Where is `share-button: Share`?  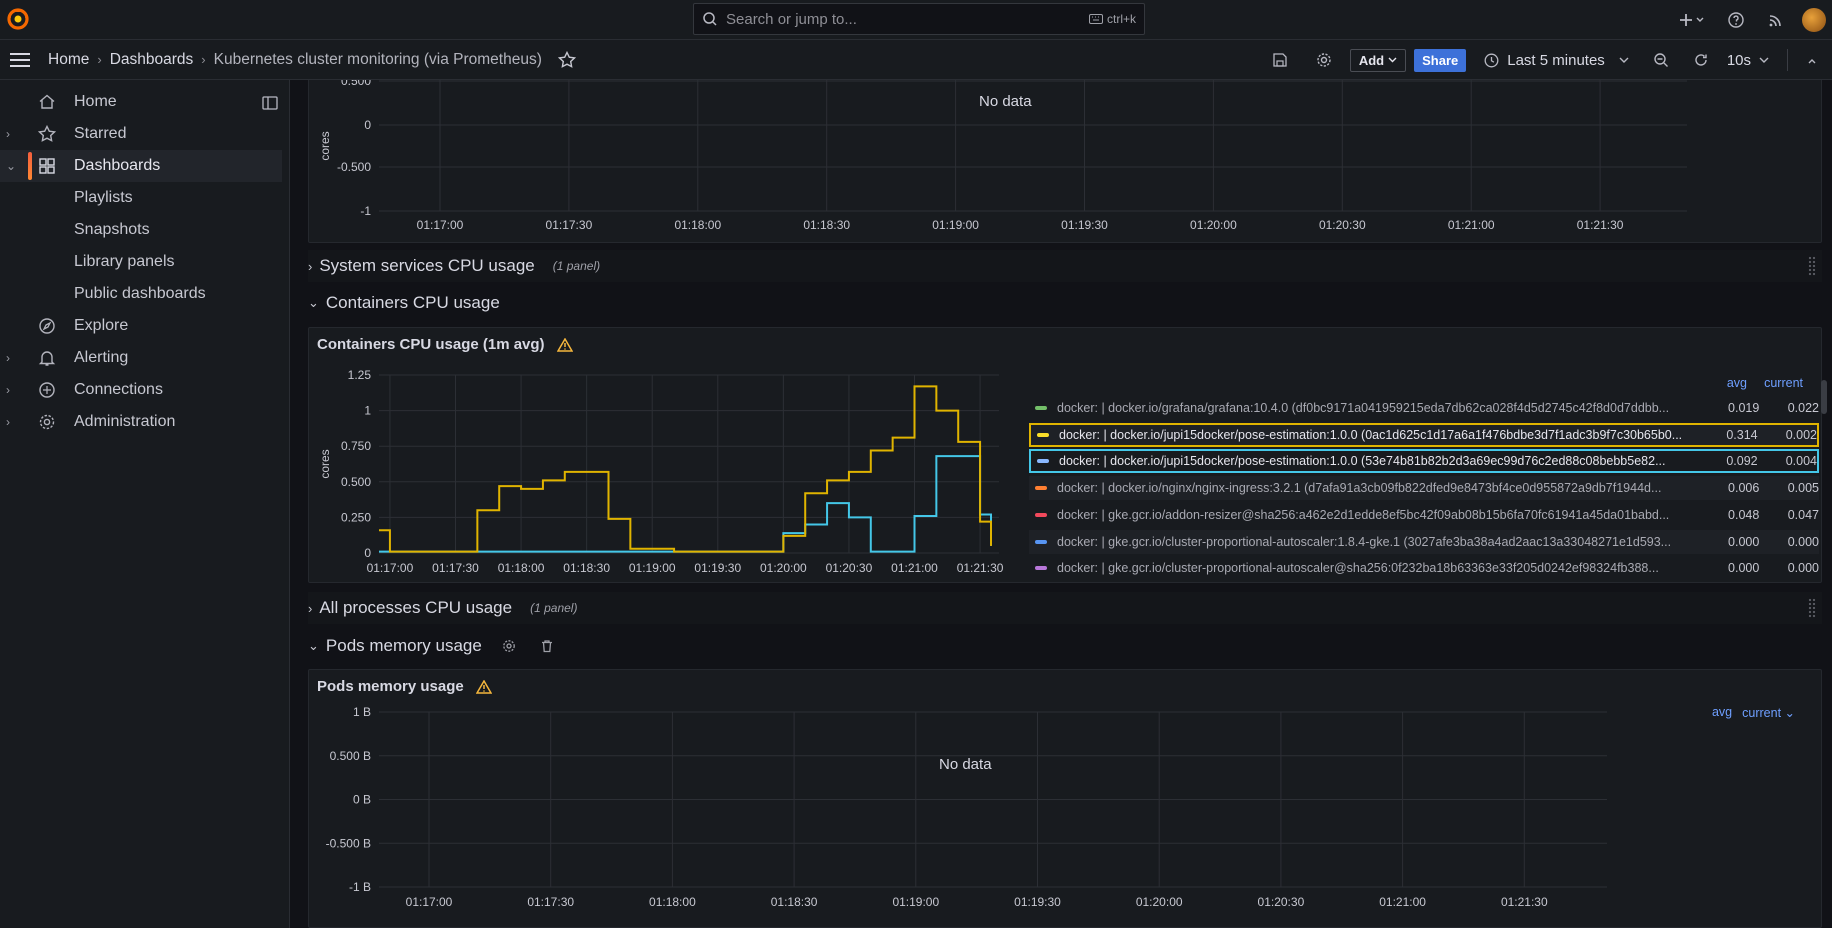 share-button: Share is located at coordinates (1440, 60).